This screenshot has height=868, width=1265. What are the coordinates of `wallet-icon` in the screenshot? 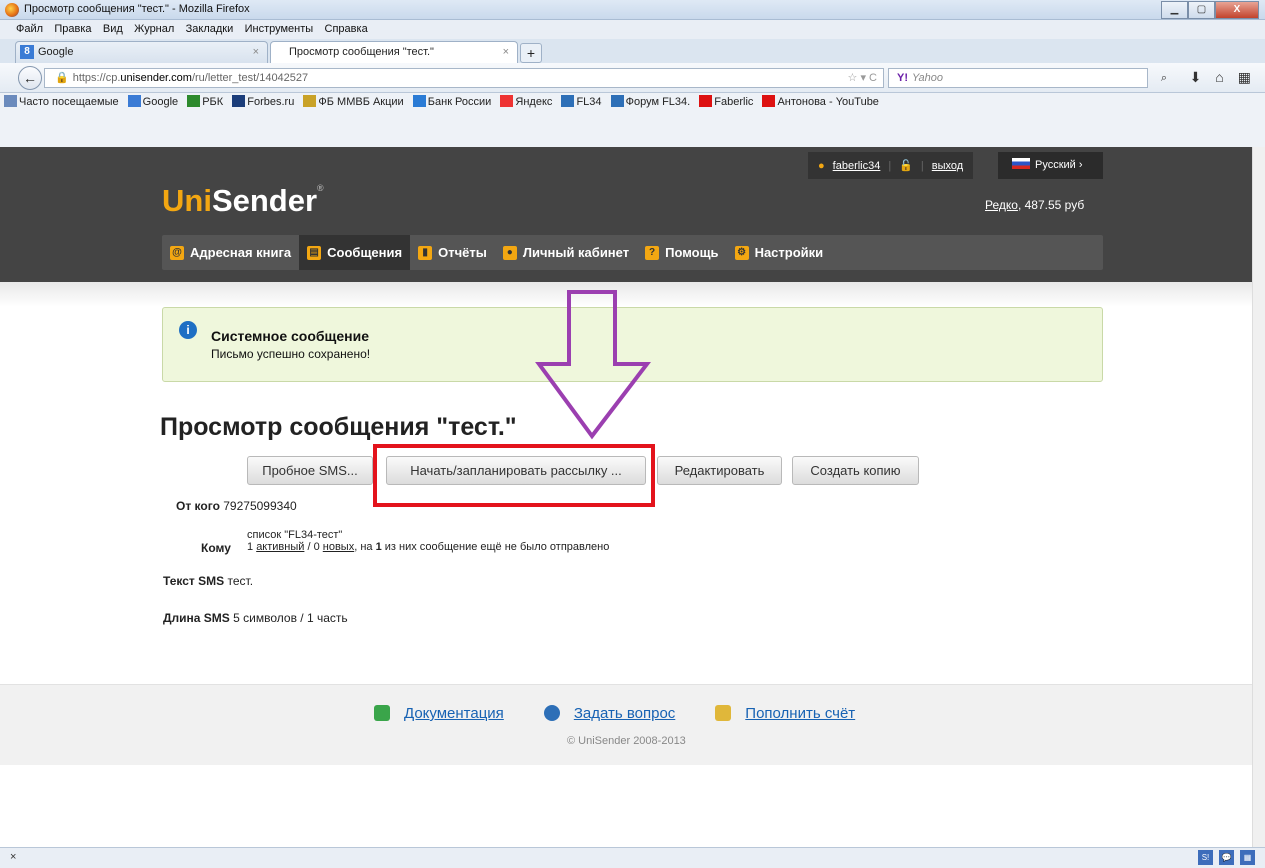 It's located at (723, 713).